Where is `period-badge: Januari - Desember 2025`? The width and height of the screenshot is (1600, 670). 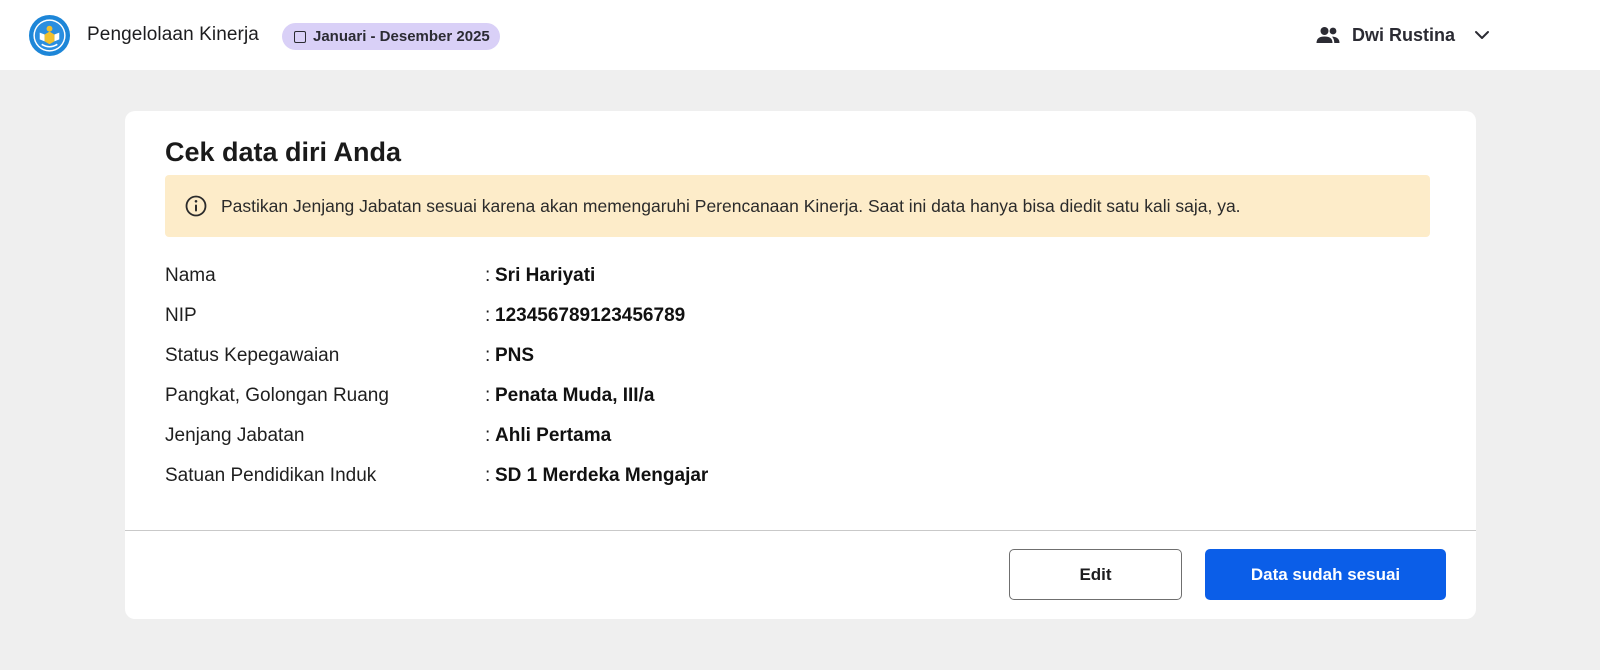
period-badge: Januari - Desember 2025 is located at coordinates (391, 36).